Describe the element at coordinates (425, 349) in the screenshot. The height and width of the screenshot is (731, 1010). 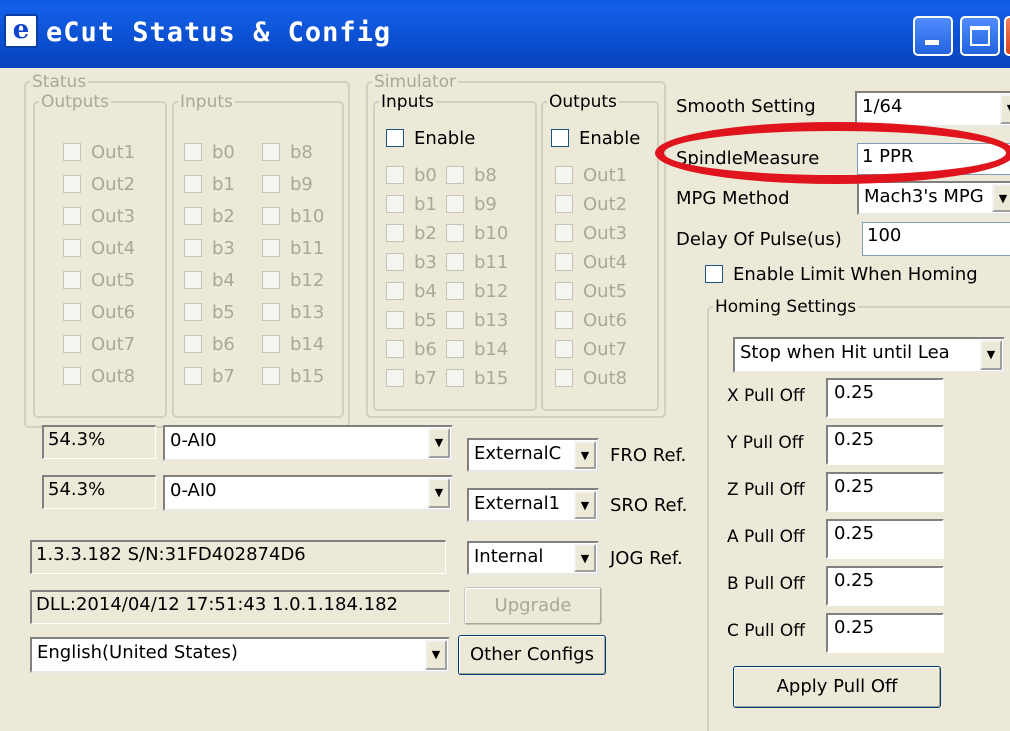
I see `sim-input-label: b6` at that location.